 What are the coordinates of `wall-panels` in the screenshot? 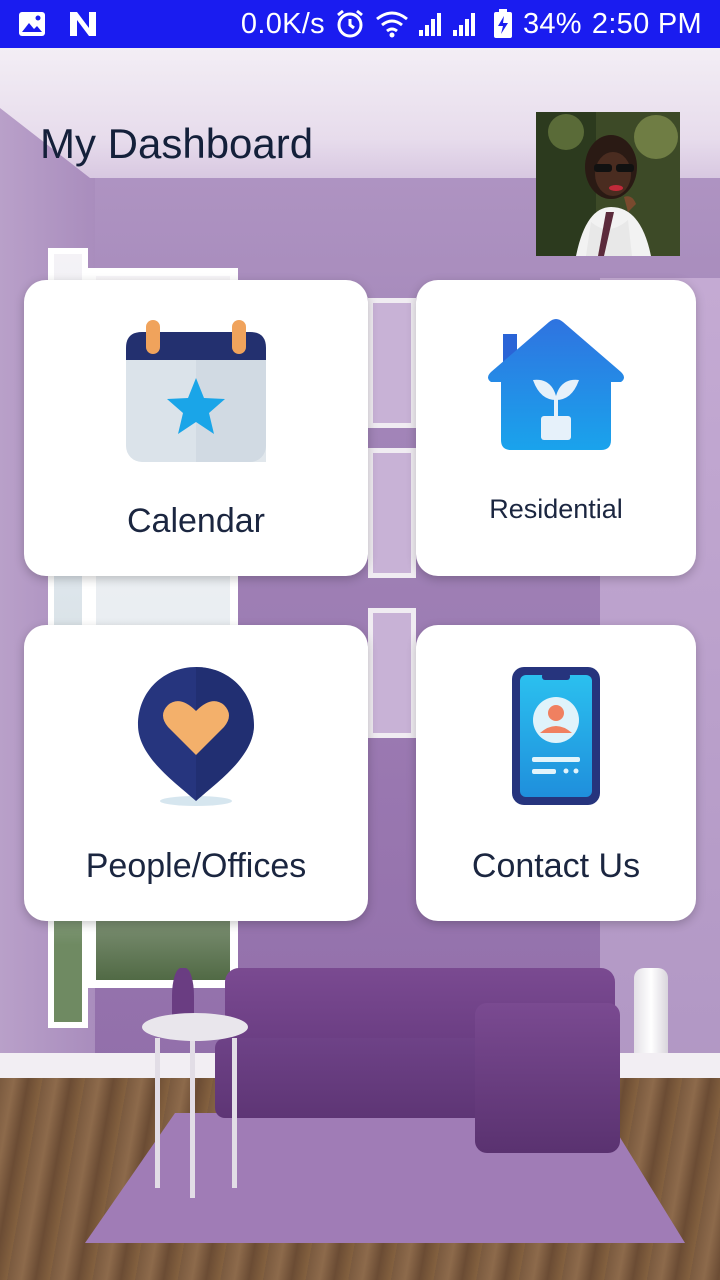 It's located at (392, 568).